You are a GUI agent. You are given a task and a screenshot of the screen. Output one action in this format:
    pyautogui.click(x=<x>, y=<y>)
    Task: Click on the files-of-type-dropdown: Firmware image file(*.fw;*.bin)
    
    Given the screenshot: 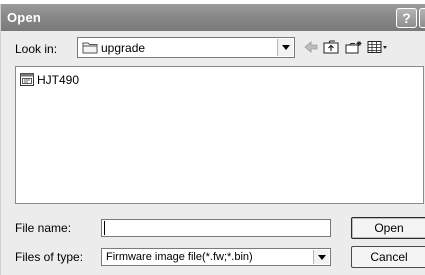 What is the action you would take?
    pyautogui.click(x=216, y=257)
    